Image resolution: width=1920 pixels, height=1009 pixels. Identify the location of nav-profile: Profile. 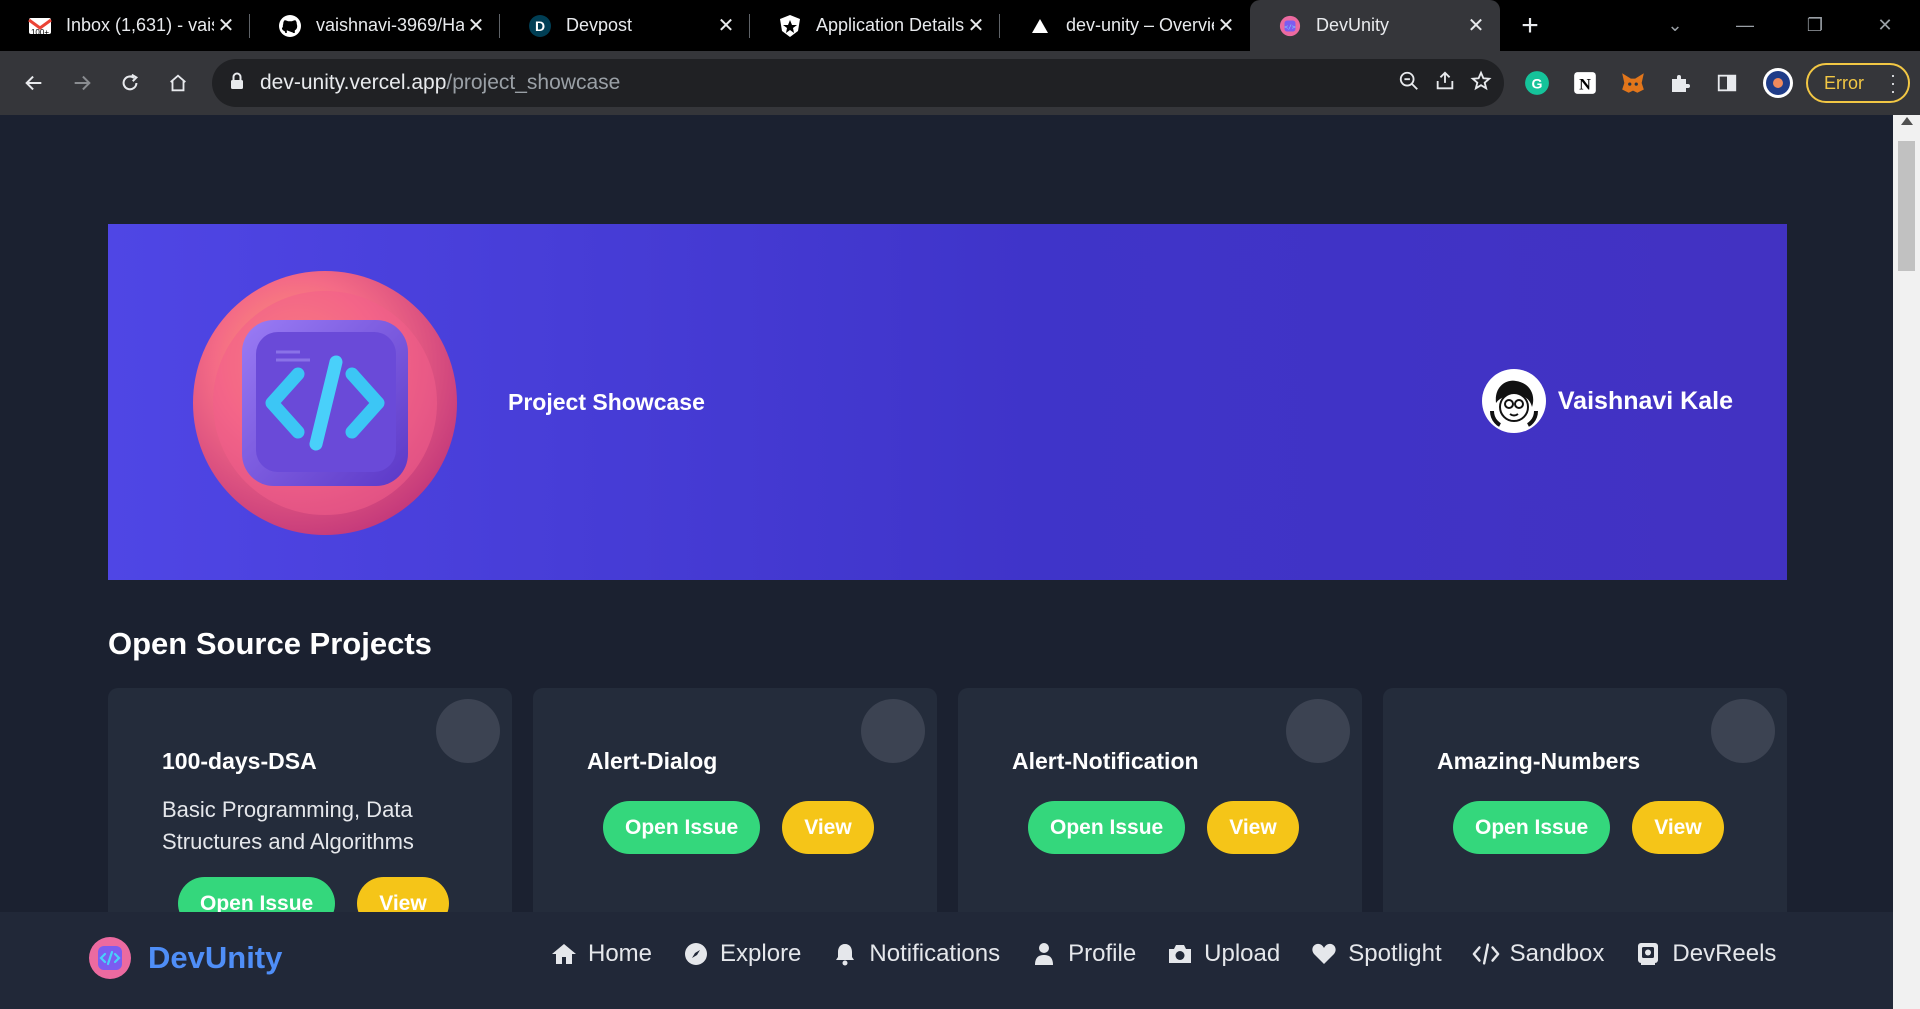
(1083, 954).